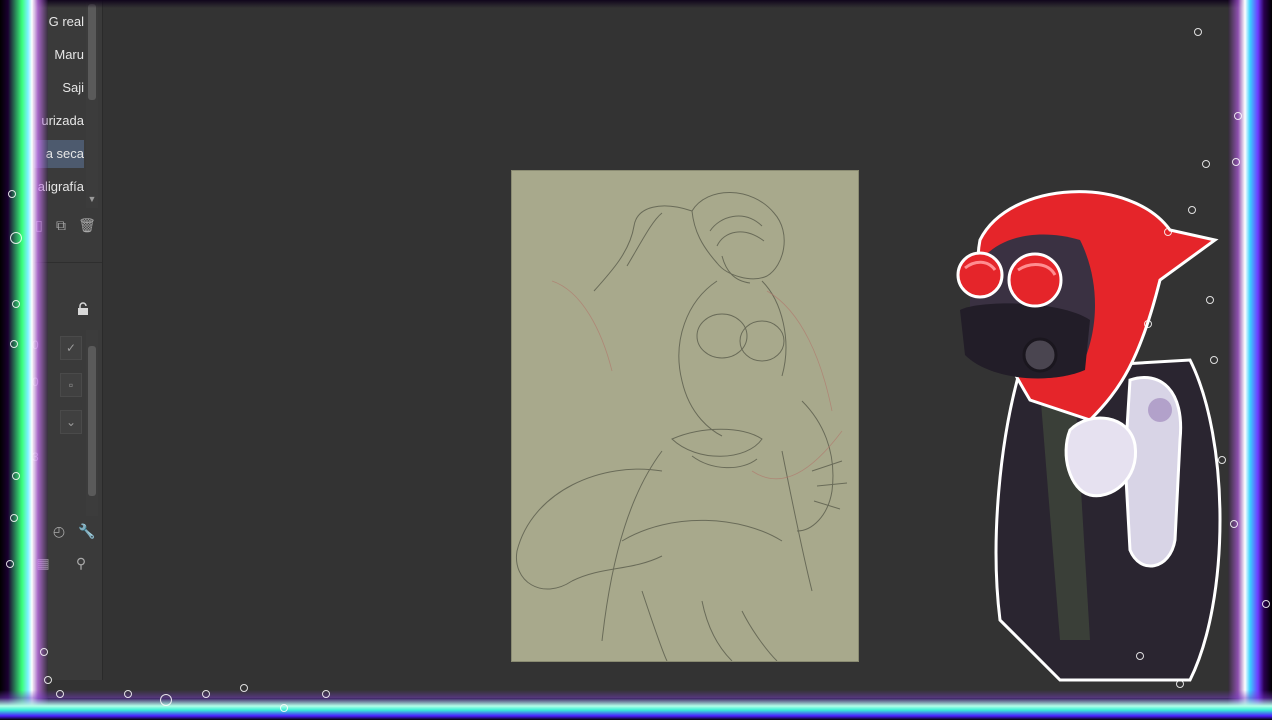 This screenshot has width=1272, height=720. What do you see at coordinates (92, 199) in the screenshot?
I see `scroll-down-icon: ▼` at bounding box center [92, 199].